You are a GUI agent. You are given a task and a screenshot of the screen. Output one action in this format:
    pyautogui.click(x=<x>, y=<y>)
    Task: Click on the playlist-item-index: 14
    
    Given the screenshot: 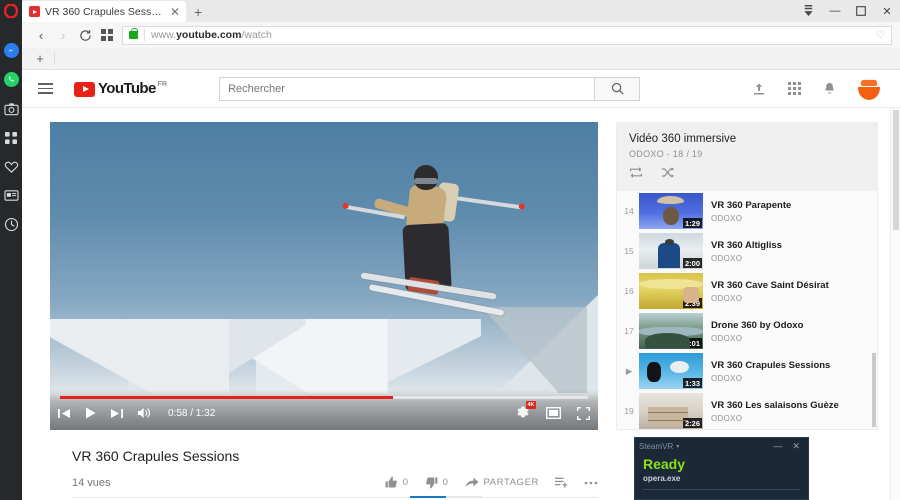 What is the action you would take?
    pyautogui.click(x=629, y=211)
    